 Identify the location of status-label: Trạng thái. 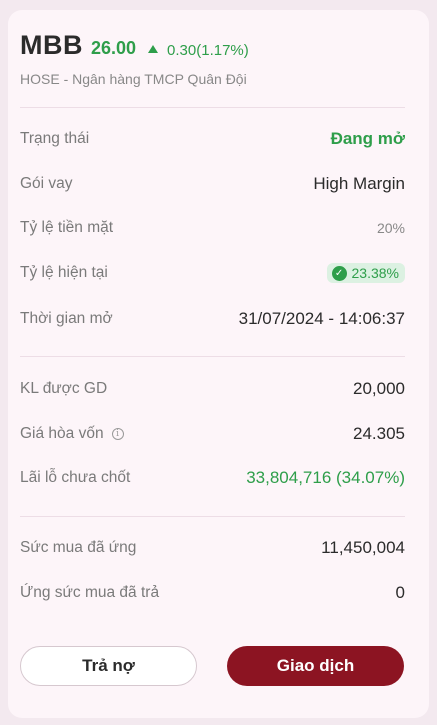
(55, 138).